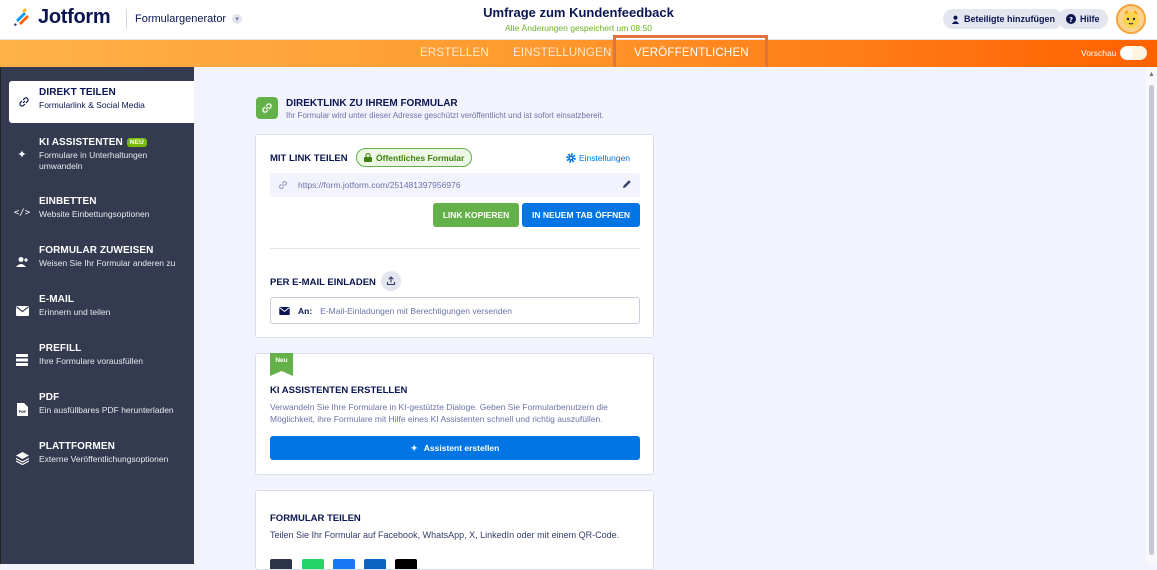  Describe the element at coordinates (104, 459) in the screenshot. I see `sidebar-item-subtitle: Externe Veröffentlichungsoptionen` at that location.